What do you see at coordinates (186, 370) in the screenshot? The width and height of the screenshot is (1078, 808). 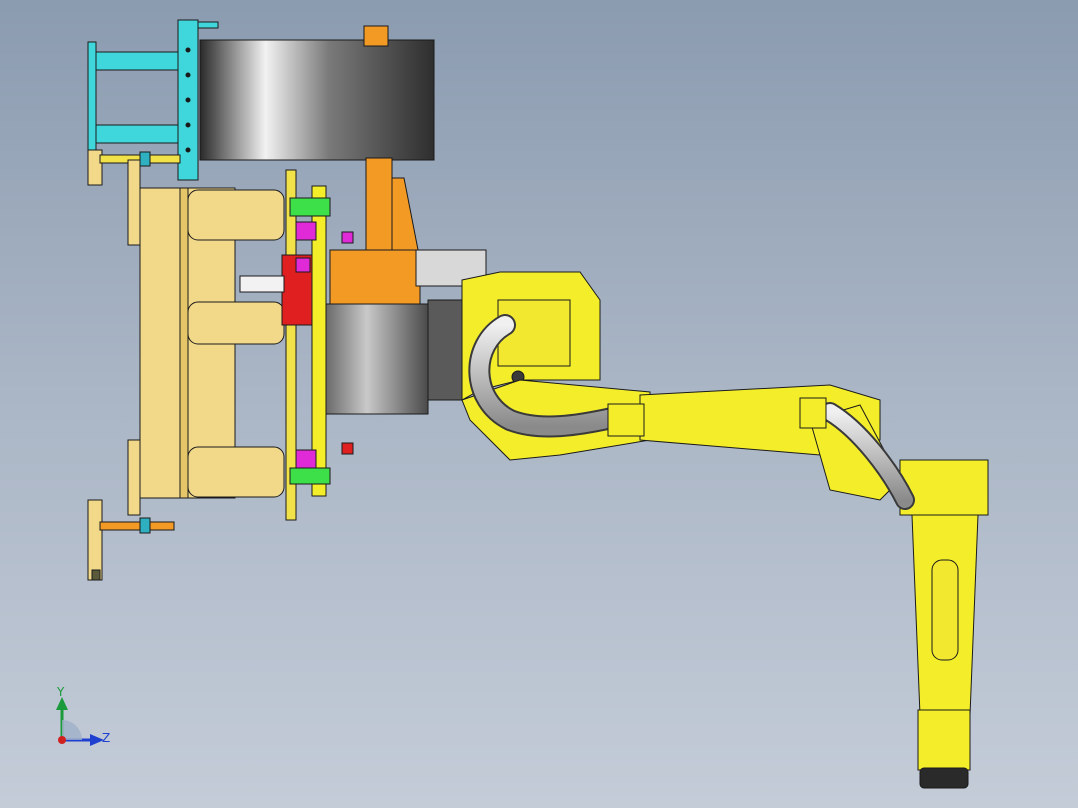 I see `tan-gripper-frame` at bounding box center [186, 370].